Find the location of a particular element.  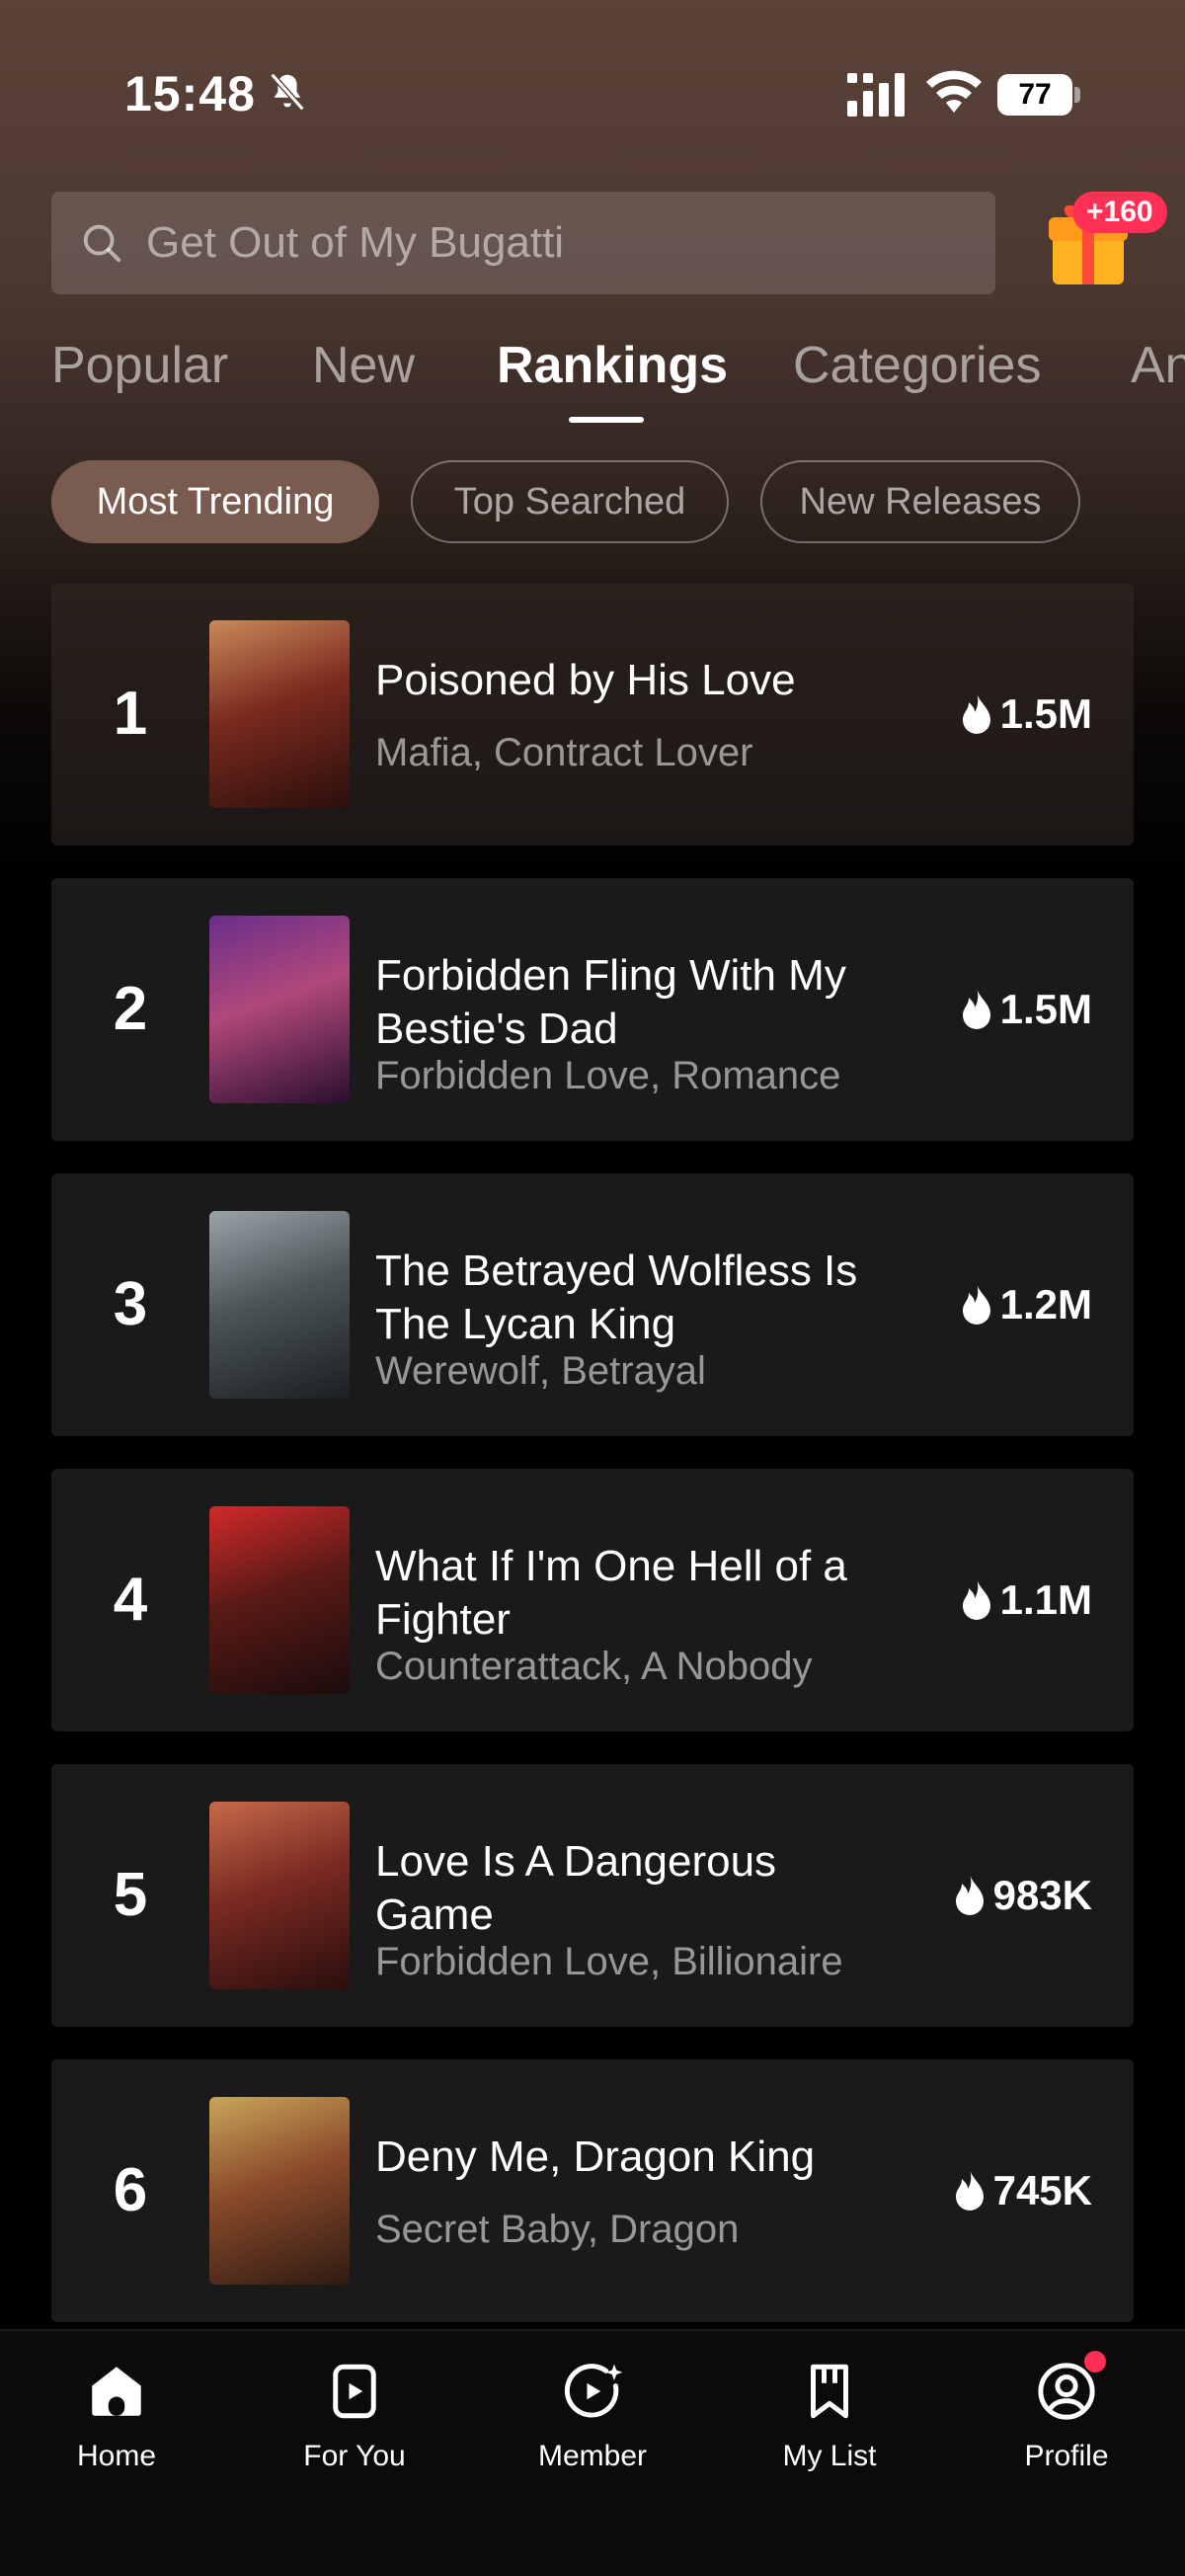

nav-member: Member is located at coordinates (592, 2416).